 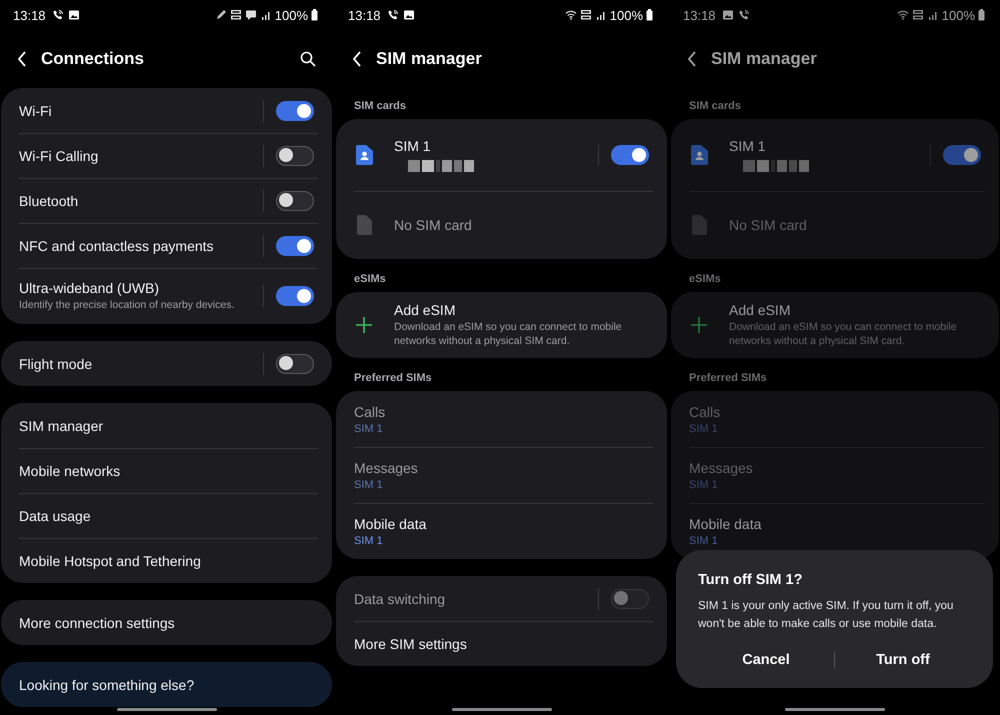 What do you see at coordinates (501, 643) in the screenshot?
I see `settings-row: More SIM settings` at bounding box center [501, 643].